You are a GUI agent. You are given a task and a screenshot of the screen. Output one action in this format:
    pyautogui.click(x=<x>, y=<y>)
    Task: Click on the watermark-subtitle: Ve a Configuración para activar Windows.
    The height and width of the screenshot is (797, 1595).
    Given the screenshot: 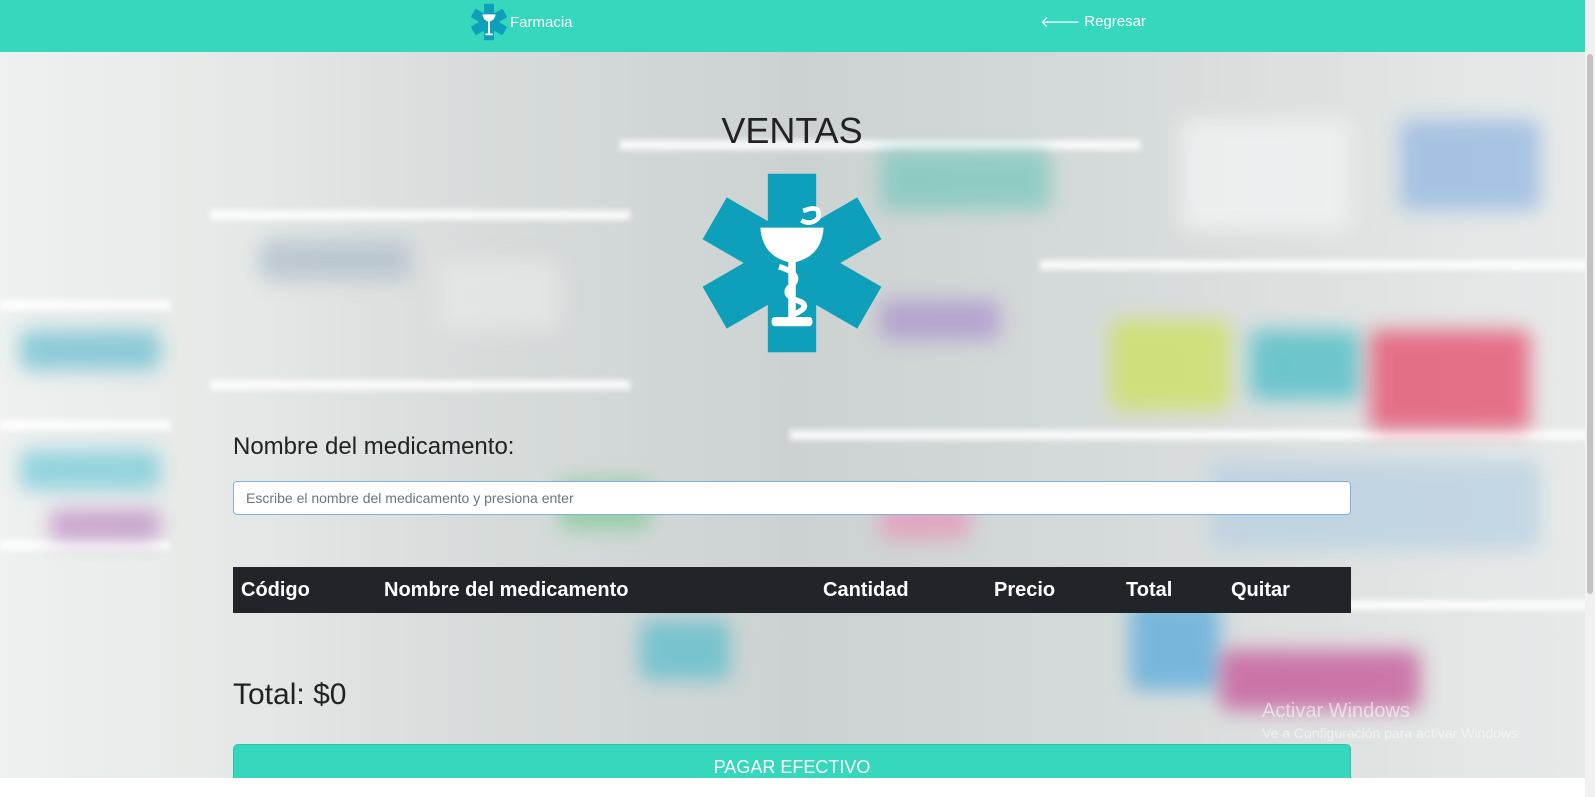 What is the action you would take?
    pyautogui.click(x=1392, y=733)
    